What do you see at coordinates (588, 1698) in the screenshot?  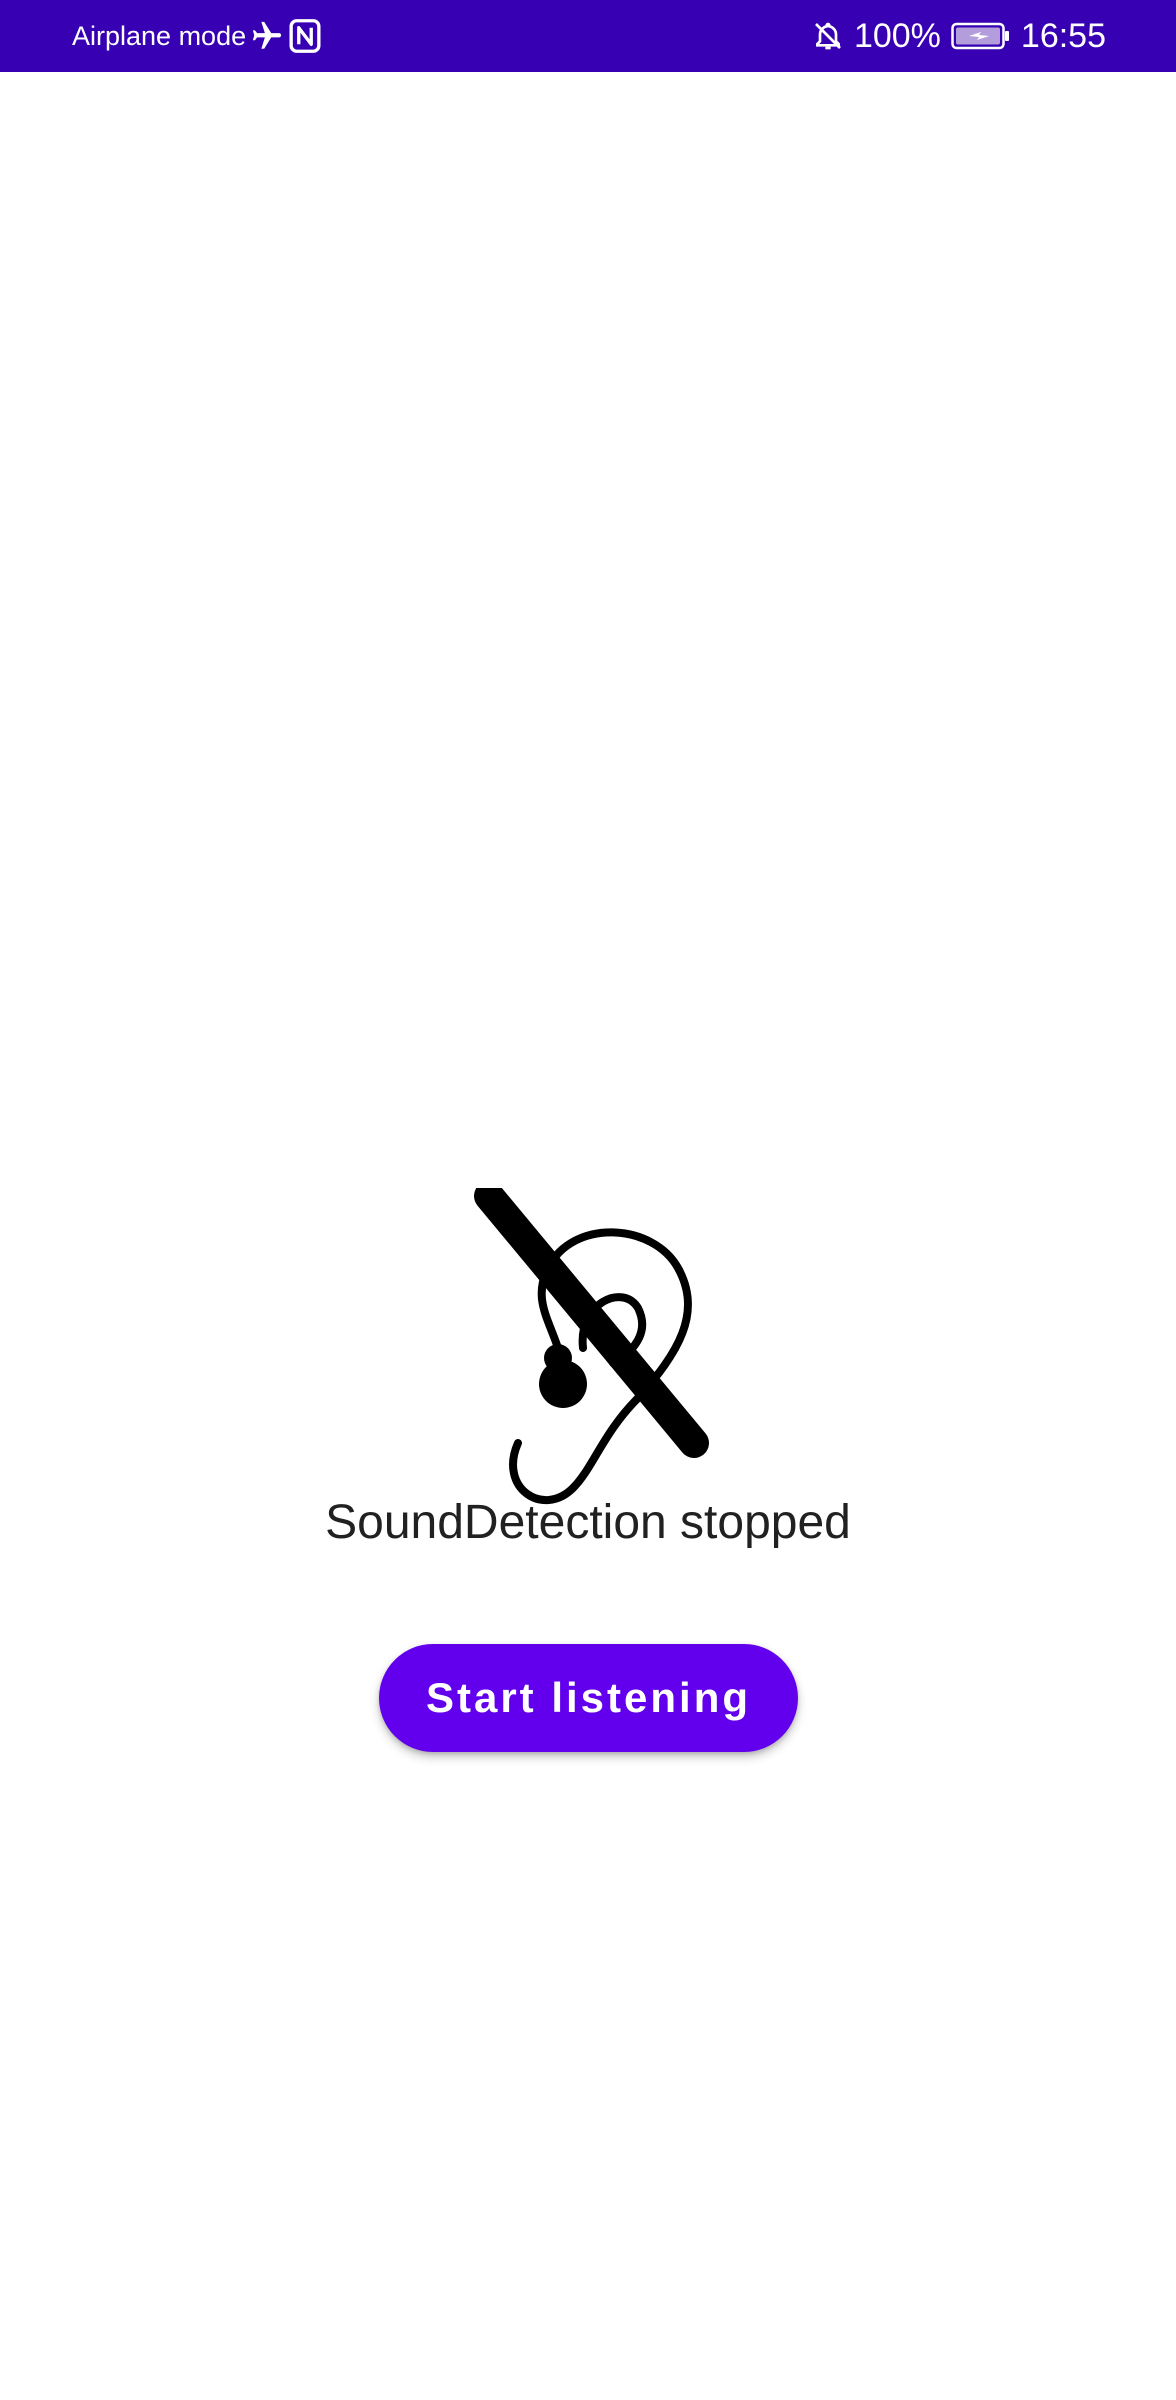 I see `start-listening-button: Start listening` at bounding box center [588, 1698].